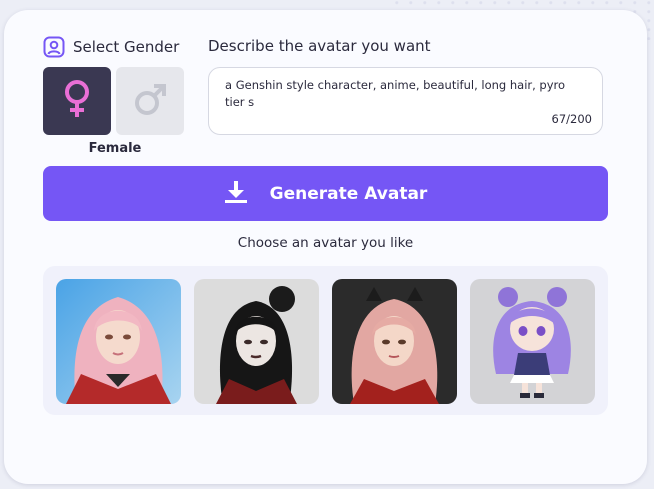  I want to click on generate-avatar-button: Generate Avatar, so click(325, 193).